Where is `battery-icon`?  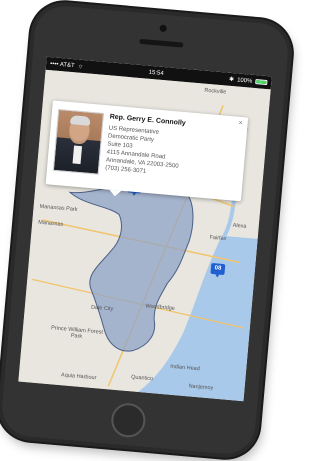
battery-icon is located at coordinates (261, 82).